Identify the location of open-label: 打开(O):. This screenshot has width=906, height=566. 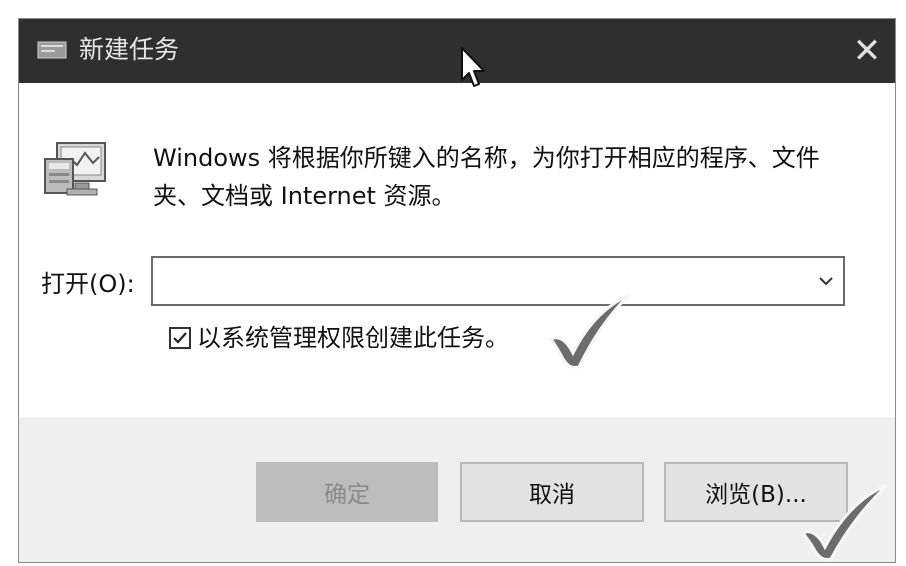
(88, 284).